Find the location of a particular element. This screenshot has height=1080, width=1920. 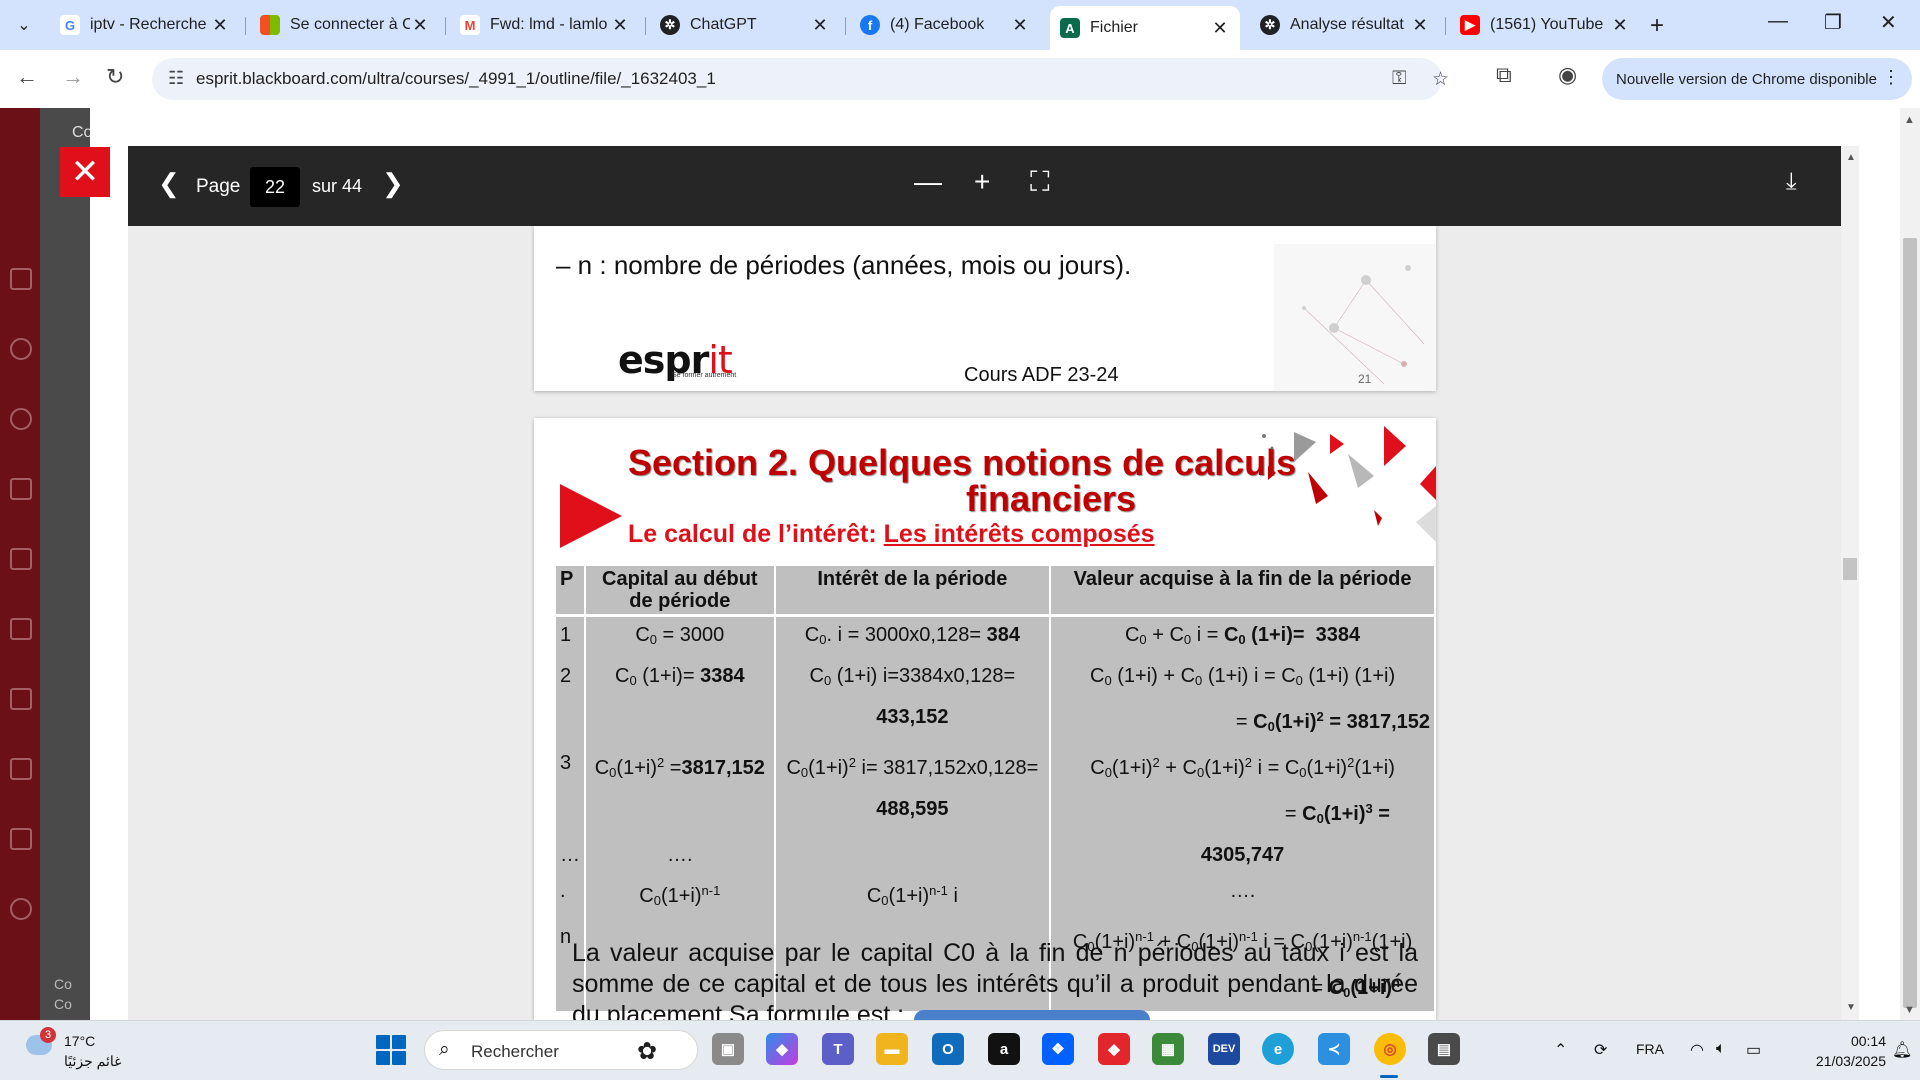

dropbox-icon: ❖ is located at coordinates (1058, 1049).